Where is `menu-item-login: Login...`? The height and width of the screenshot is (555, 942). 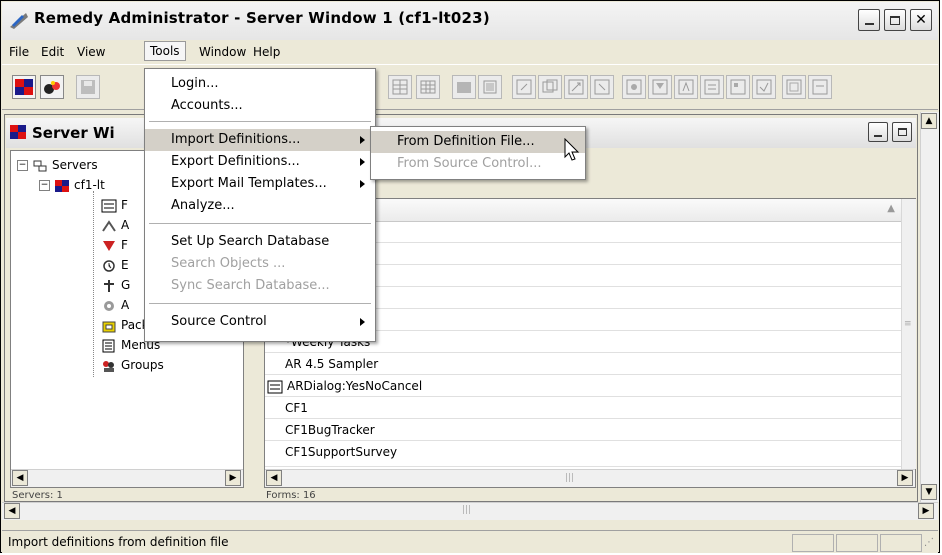 menu-item-login: Login... is located at coordinates (260, 84).